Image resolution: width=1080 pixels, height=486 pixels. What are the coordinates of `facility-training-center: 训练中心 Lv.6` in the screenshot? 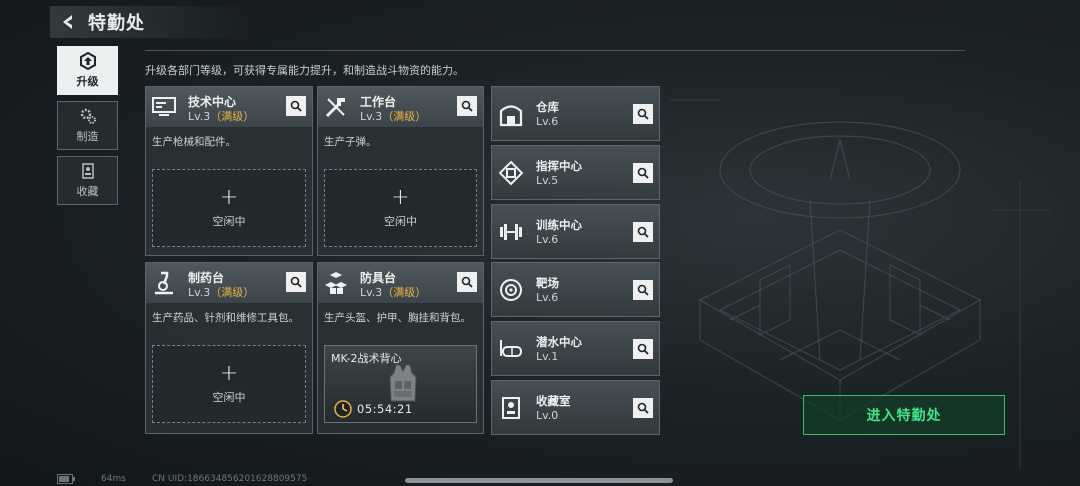 It's located at (575, 231).